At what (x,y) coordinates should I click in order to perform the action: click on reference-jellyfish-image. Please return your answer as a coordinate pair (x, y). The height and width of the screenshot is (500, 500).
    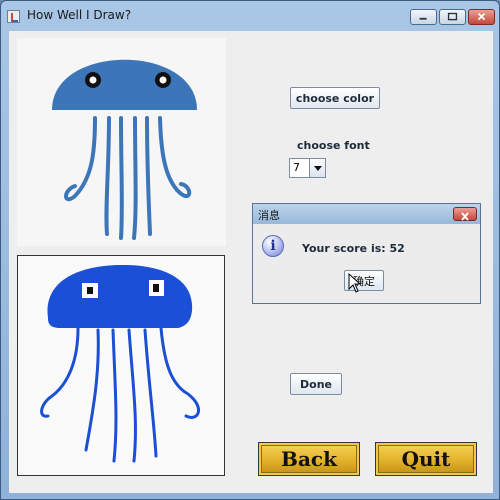
    Looking at the image, I should click on (124, 149).